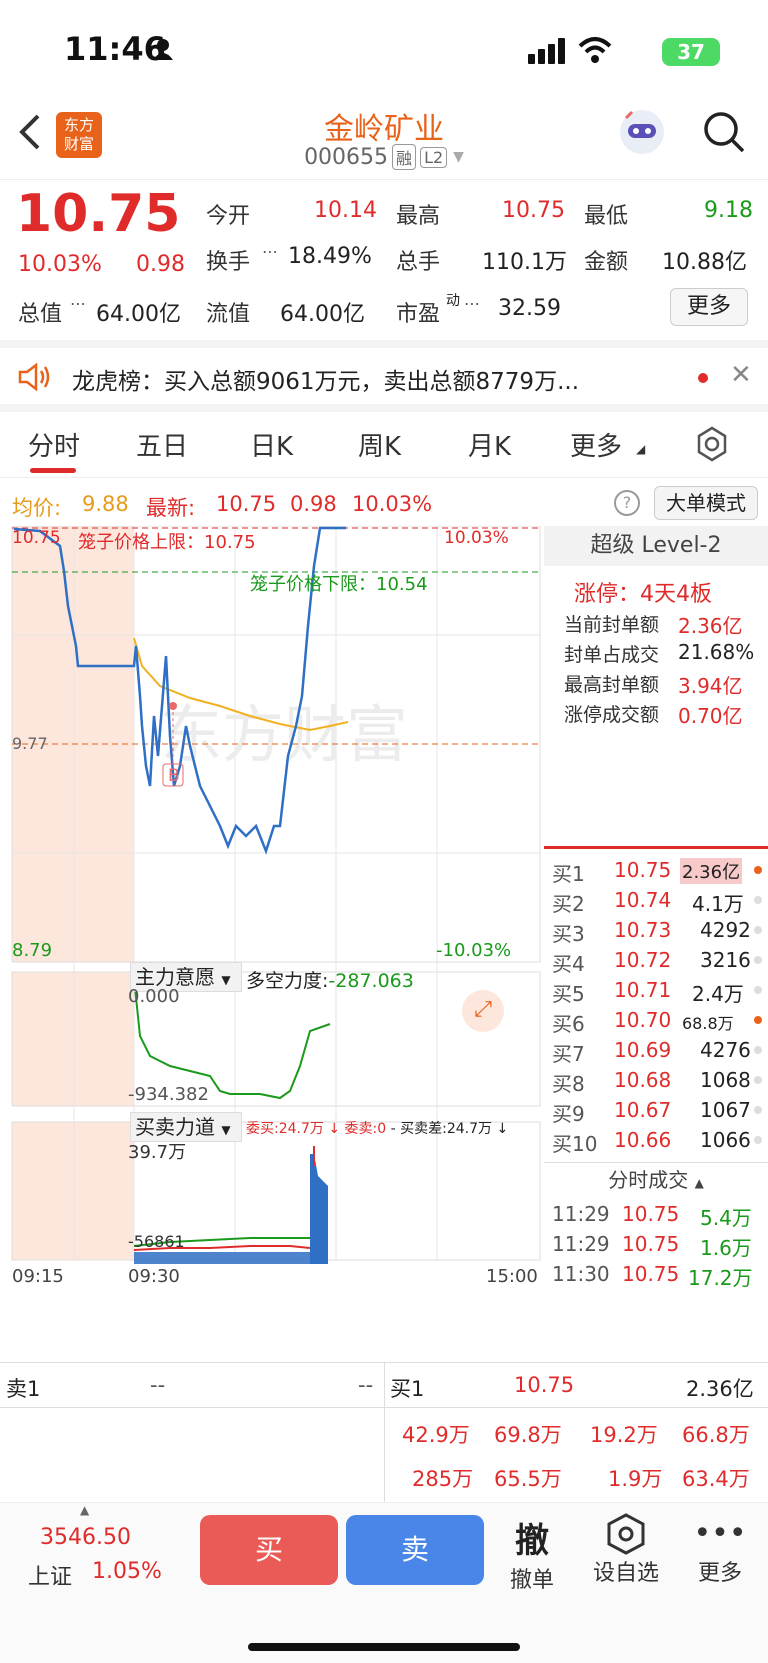  Describe the element at coordinates (532, 1553) in the screenshot. I see `cancel-order-button: 撤 撤单` at that location.